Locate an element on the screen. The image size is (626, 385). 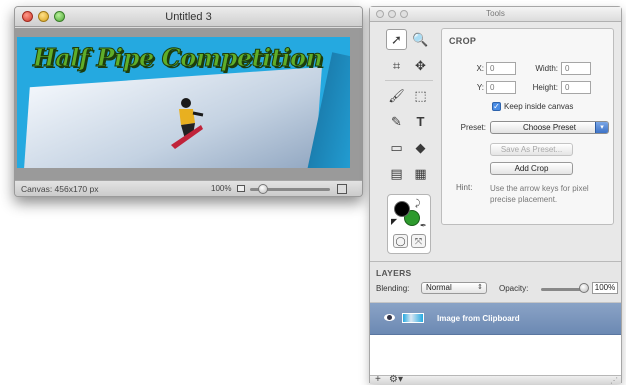
eraser-icon: ✎ is located at coordinates (396, 121).